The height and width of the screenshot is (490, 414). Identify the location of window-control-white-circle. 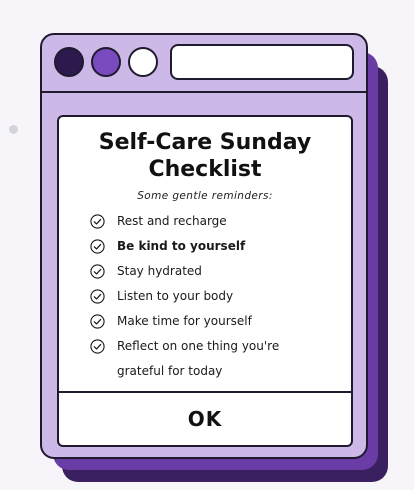
(143, 62).